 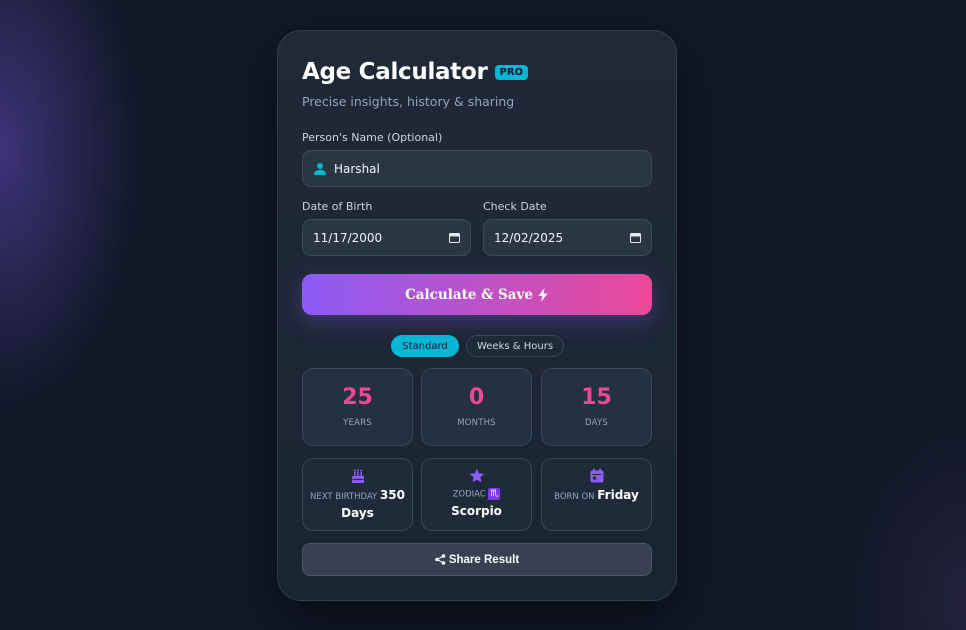 What do you see at coordinates (320, 168) in the screenshot?
I see `person-icon` at bounding box center [320, 168].